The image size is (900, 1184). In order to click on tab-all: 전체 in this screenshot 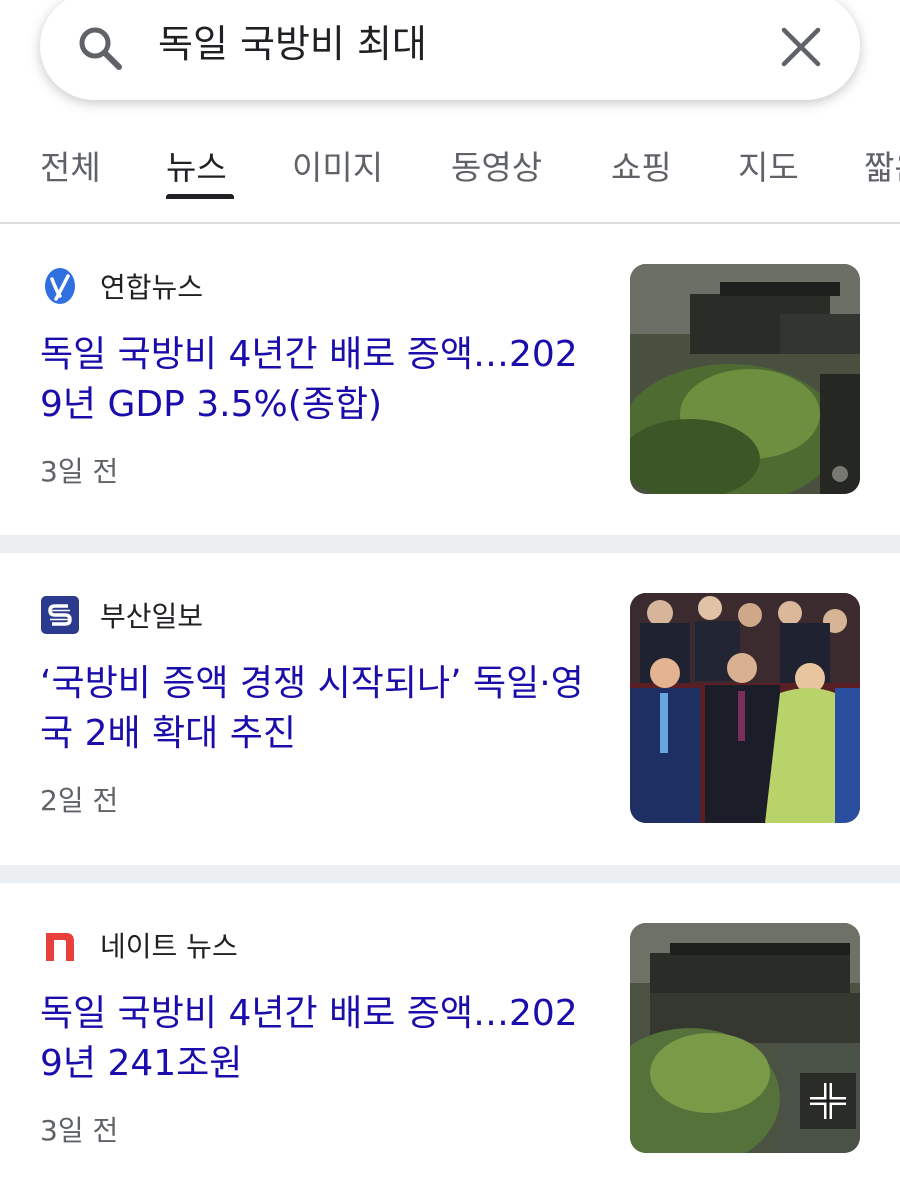, I will do `click(70, 168)`.